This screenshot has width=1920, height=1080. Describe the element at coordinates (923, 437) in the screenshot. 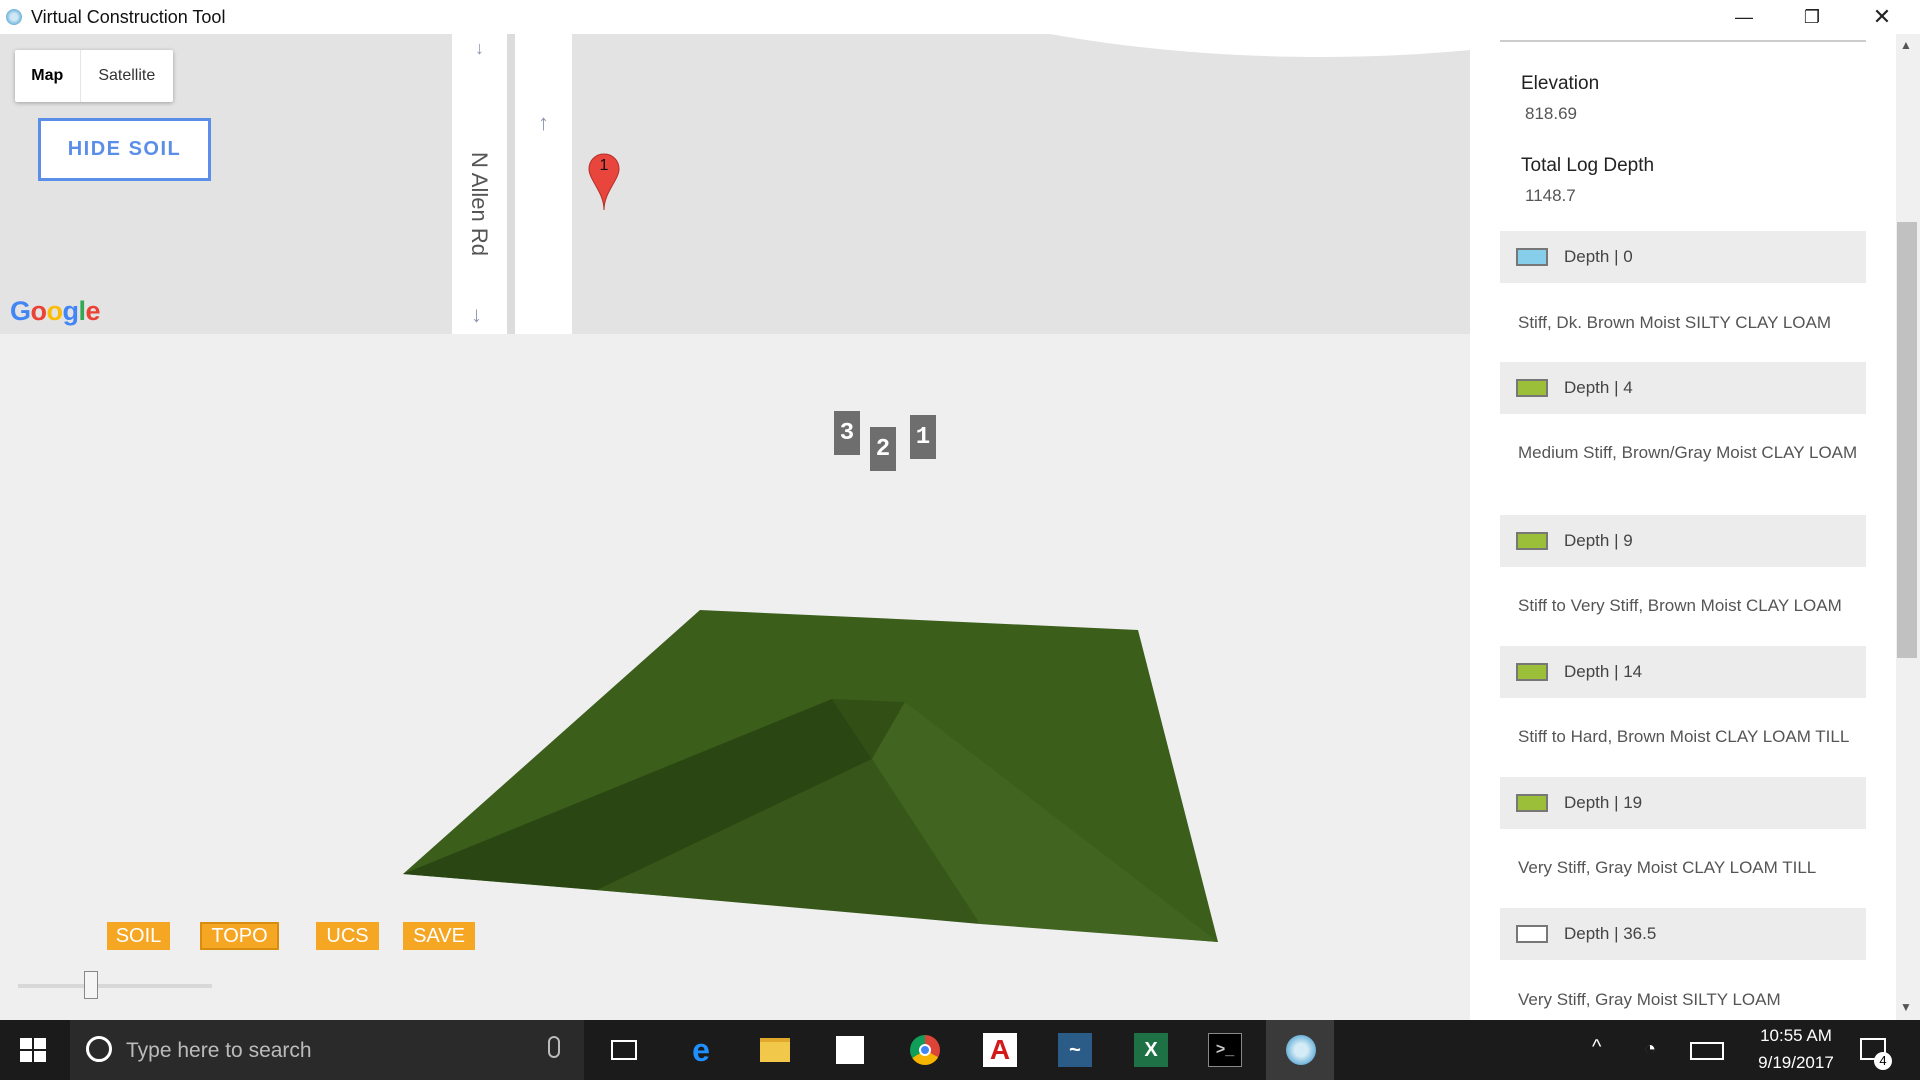

I see `boring-marker: 1` at that location.